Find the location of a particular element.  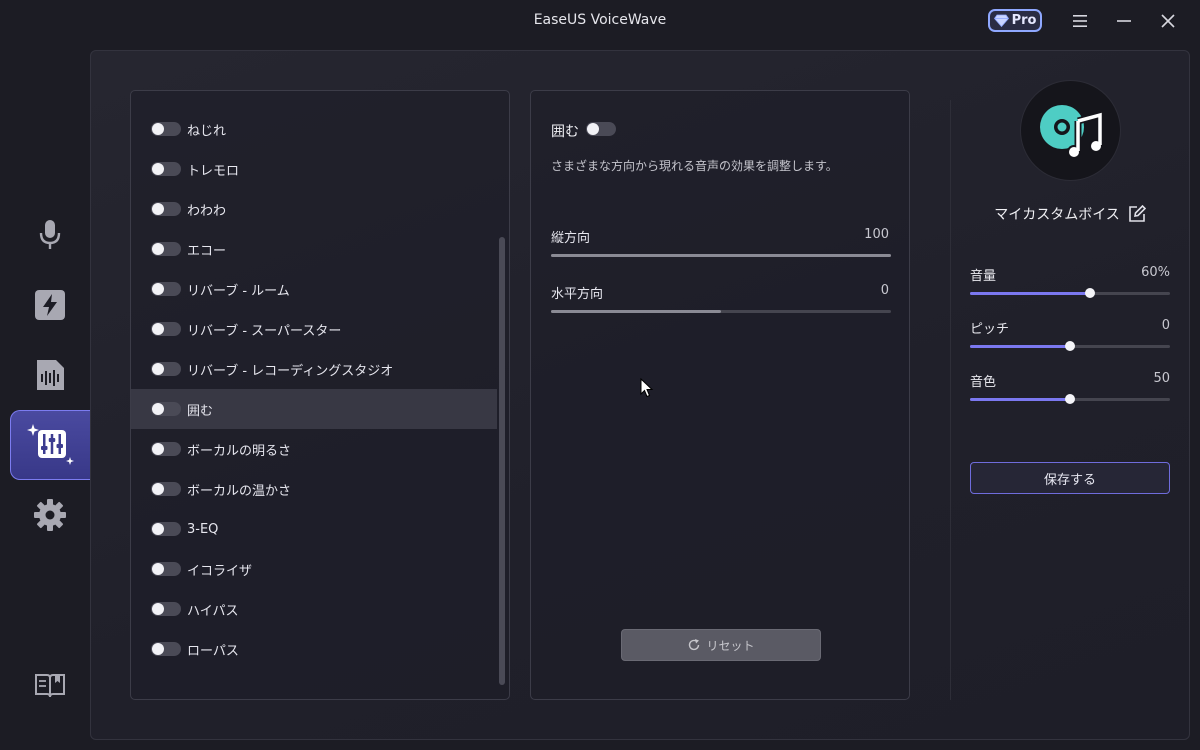

effect-label: エコー is located at coordinates (207, 251).